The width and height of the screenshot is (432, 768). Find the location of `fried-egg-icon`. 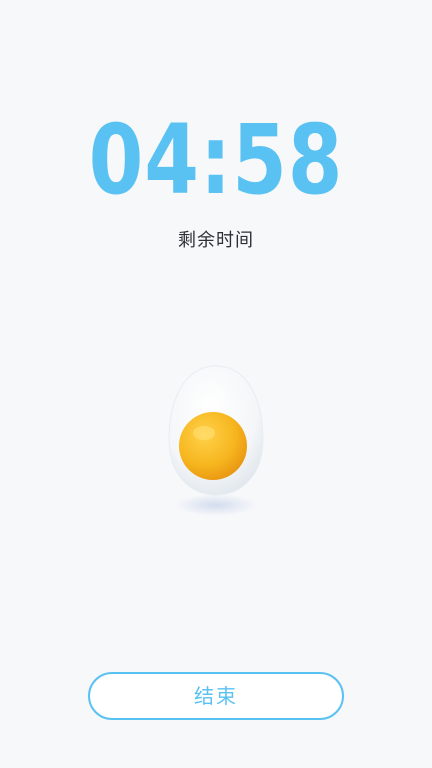

fried-egg-icon is located at coordinates (216, 440).